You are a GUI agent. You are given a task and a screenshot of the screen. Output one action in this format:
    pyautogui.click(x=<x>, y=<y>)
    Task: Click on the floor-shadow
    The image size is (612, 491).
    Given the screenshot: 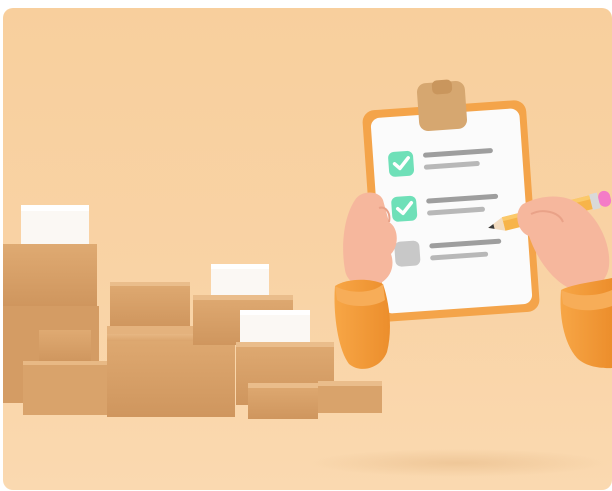 What is the action you would take?
    pyautogui.click(x=458, y=463)
    